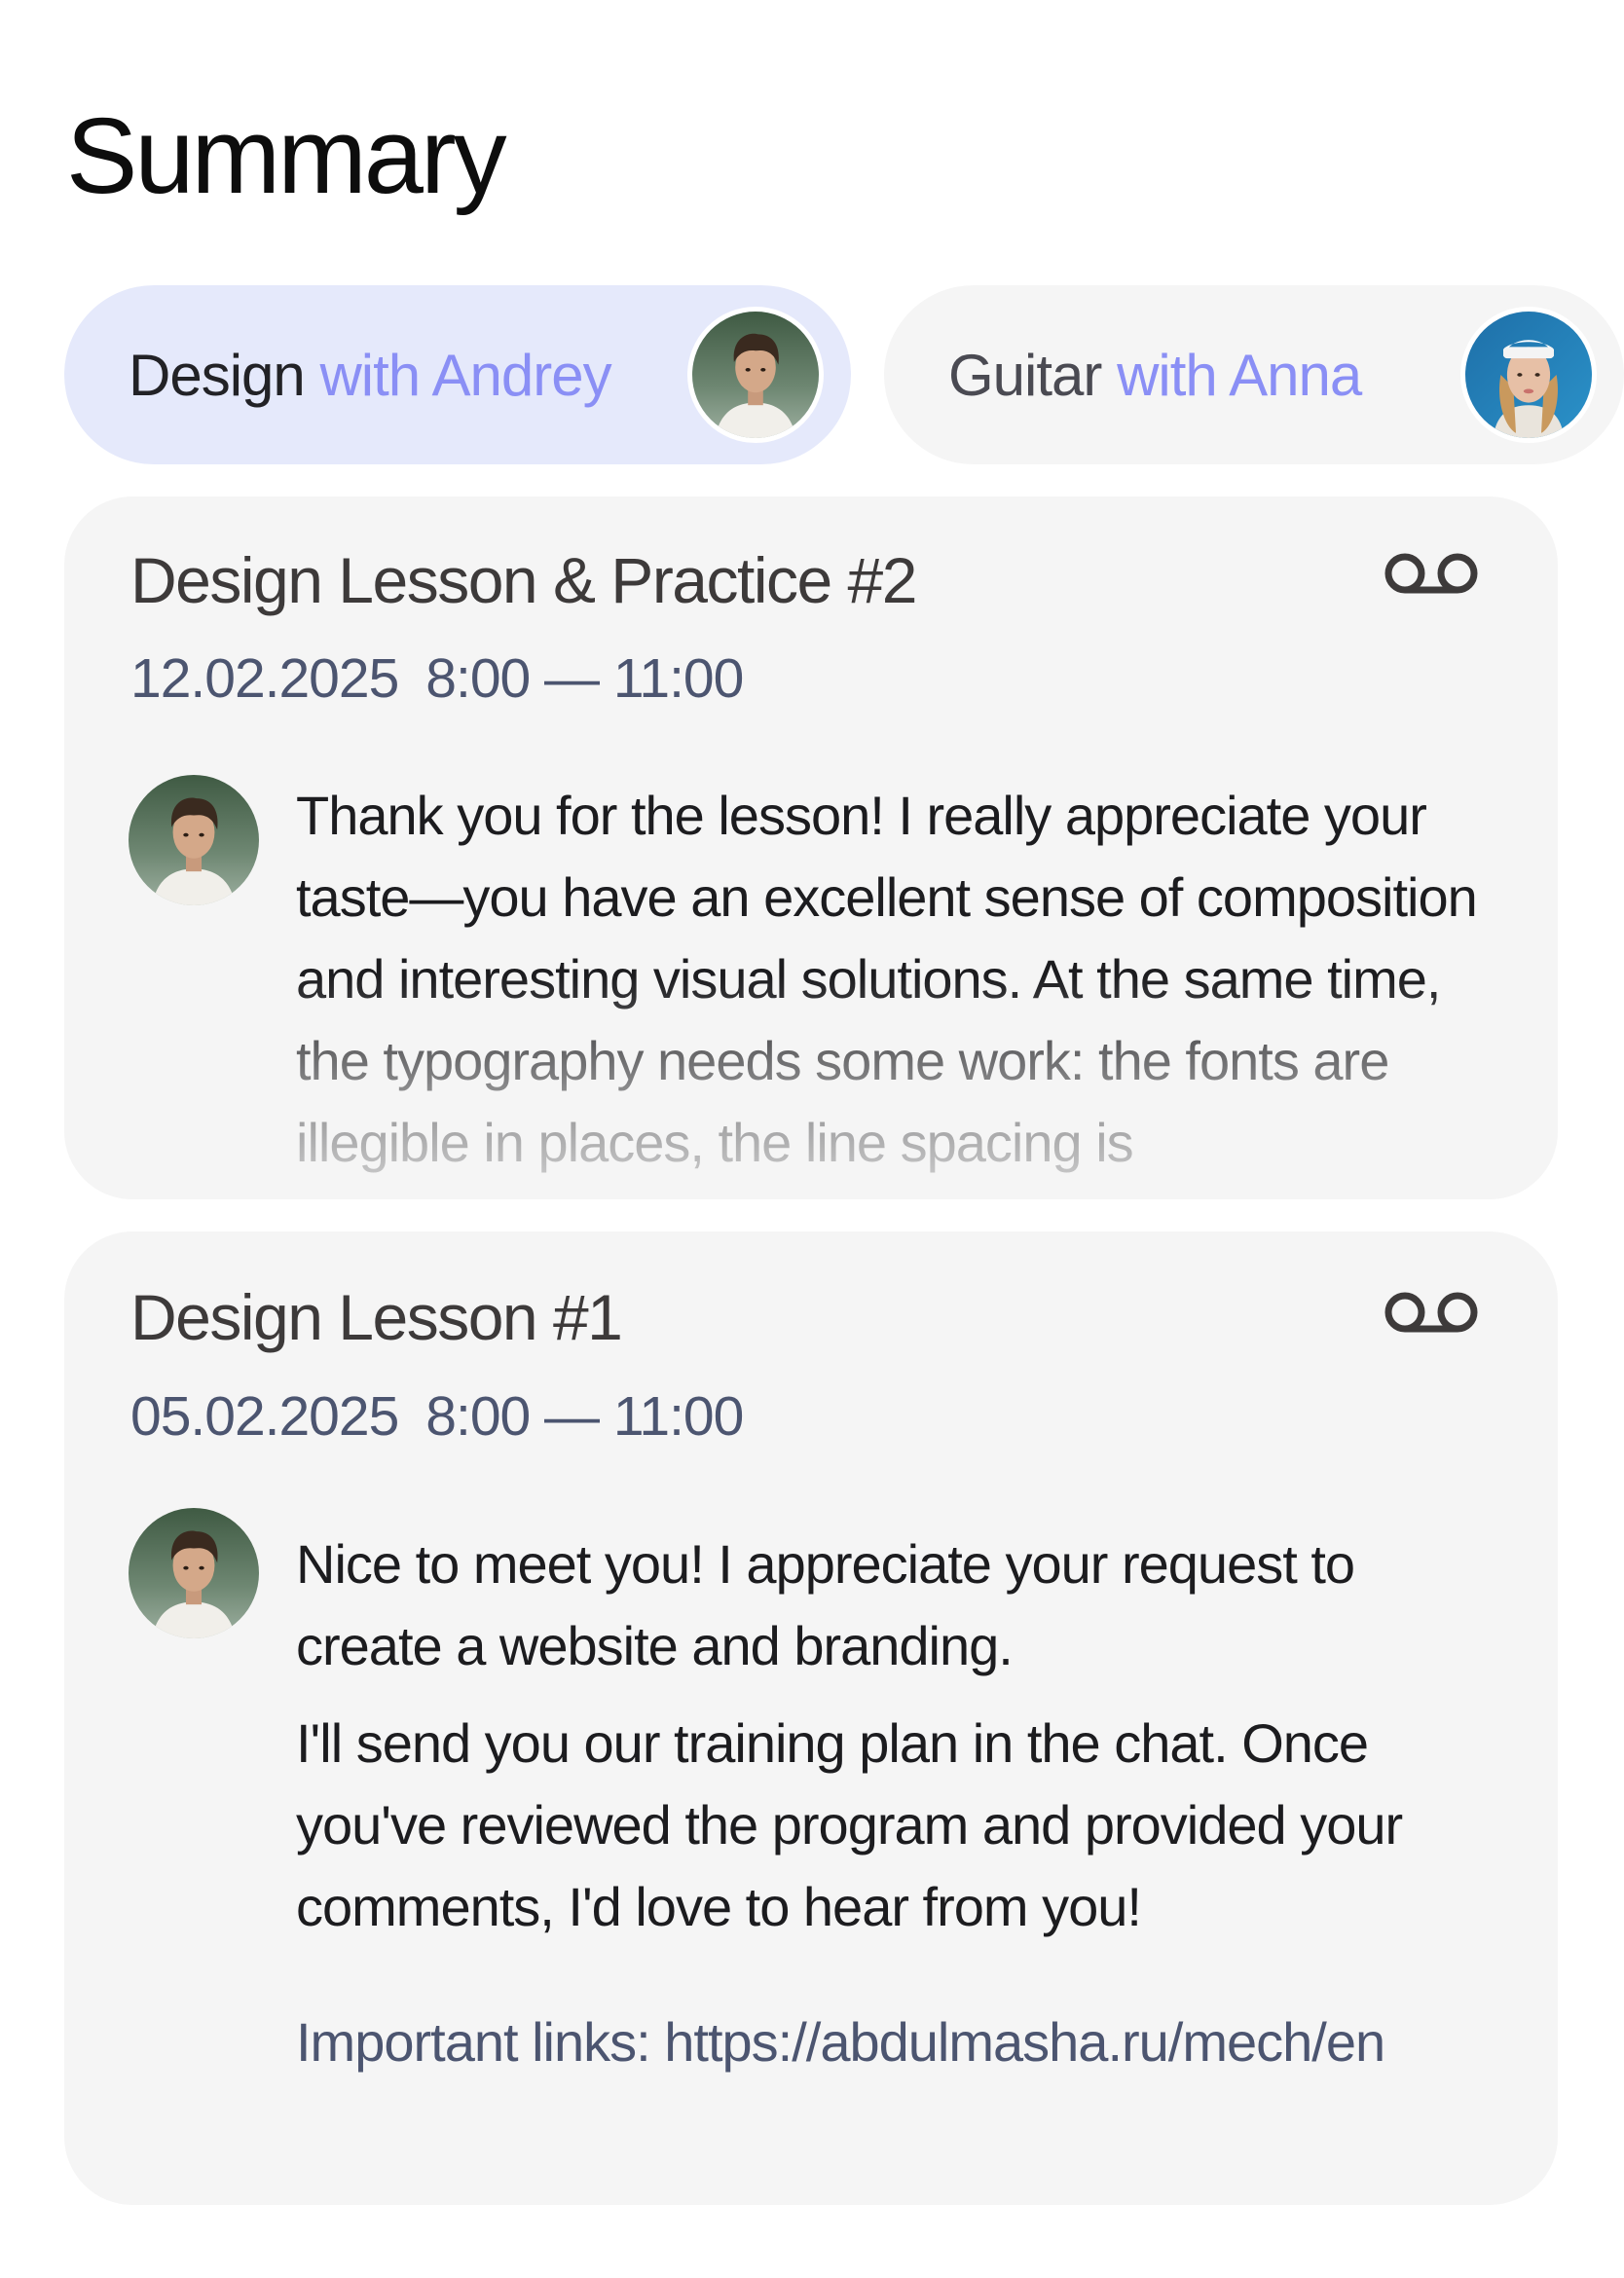 The width and height of the screenshot is (1624, 2278). What do you see at coordinates (376, 1317) in the screenshot?
I see `lesson-title: Design Lesson #1` at bounding box center [376, 1317].